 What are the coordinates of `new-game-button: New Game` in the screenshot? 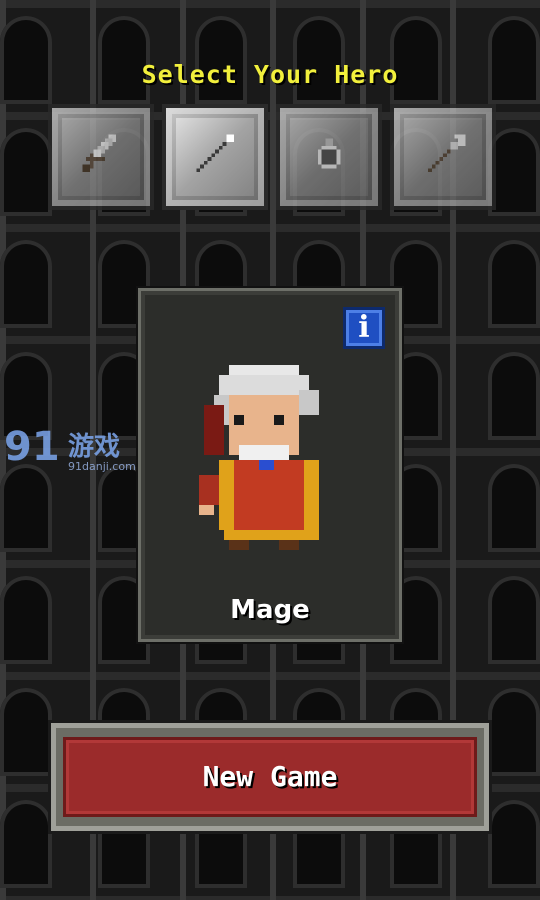 It's located at (270, 777).